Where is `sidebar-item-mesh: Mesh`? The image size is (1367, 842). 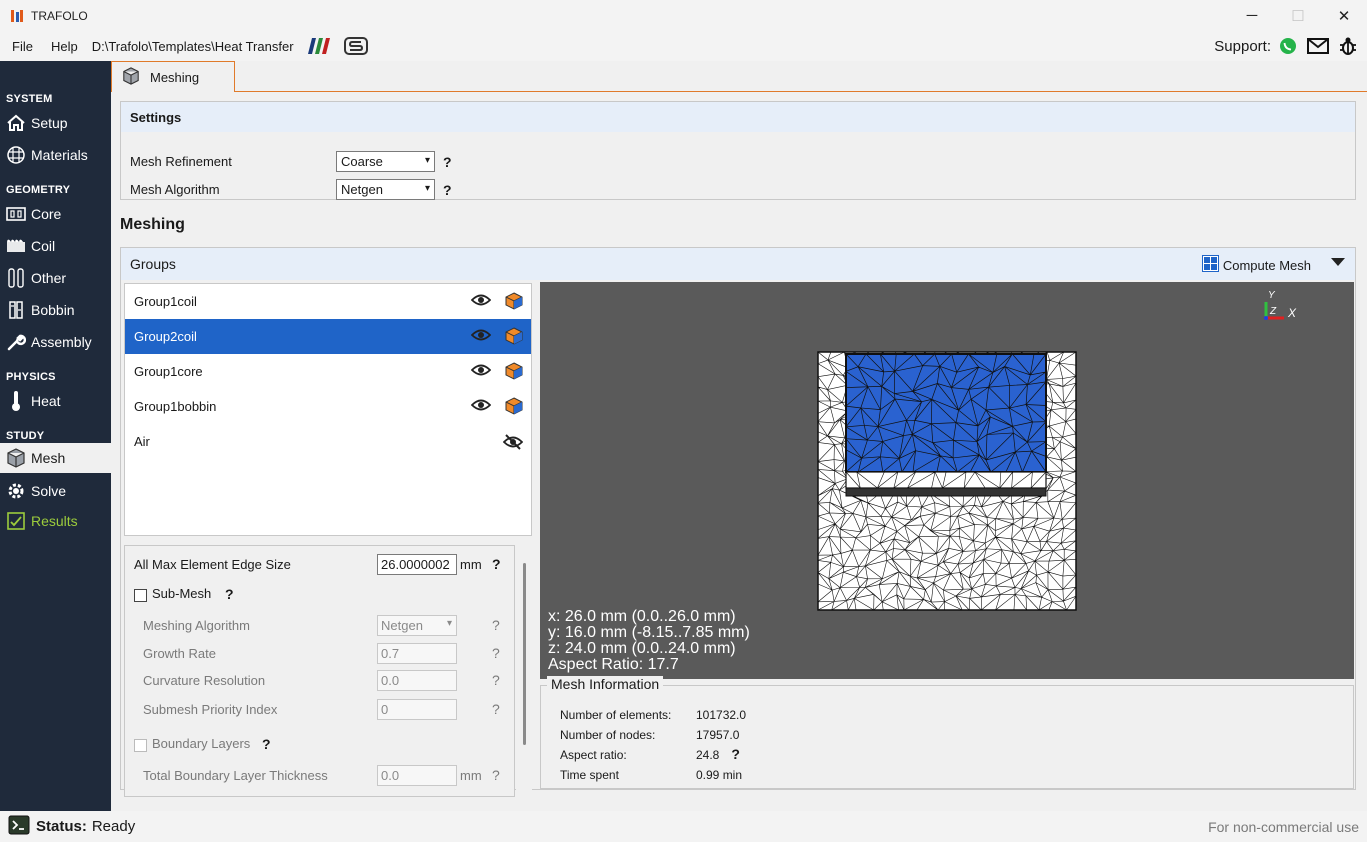
sidebar-item-mesh: Mesh is located at coordinates (55, 458).